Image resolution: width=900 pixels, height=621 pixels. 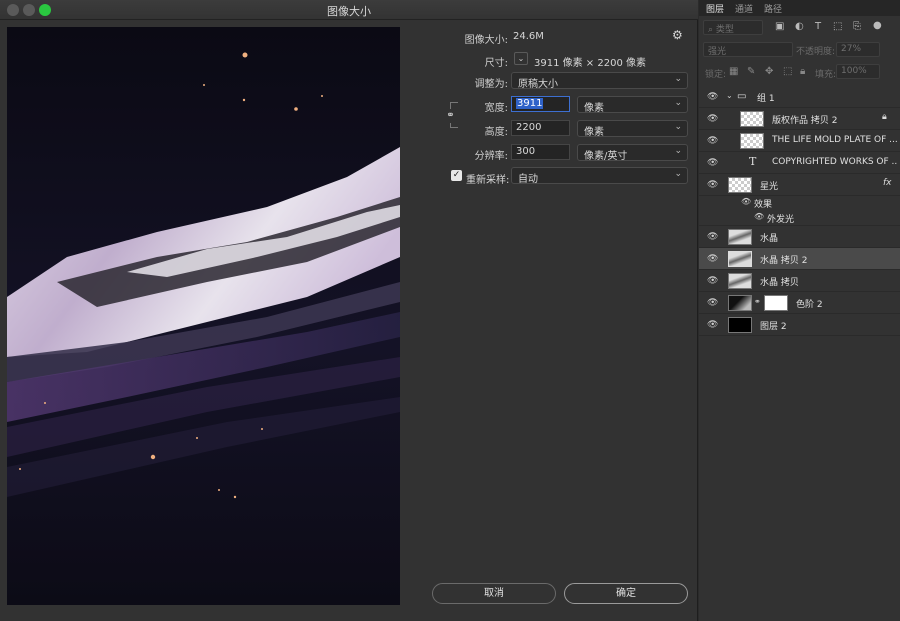 I want to click on layer-filter-select: ⌕ 类型, so click(x=733, y=27).